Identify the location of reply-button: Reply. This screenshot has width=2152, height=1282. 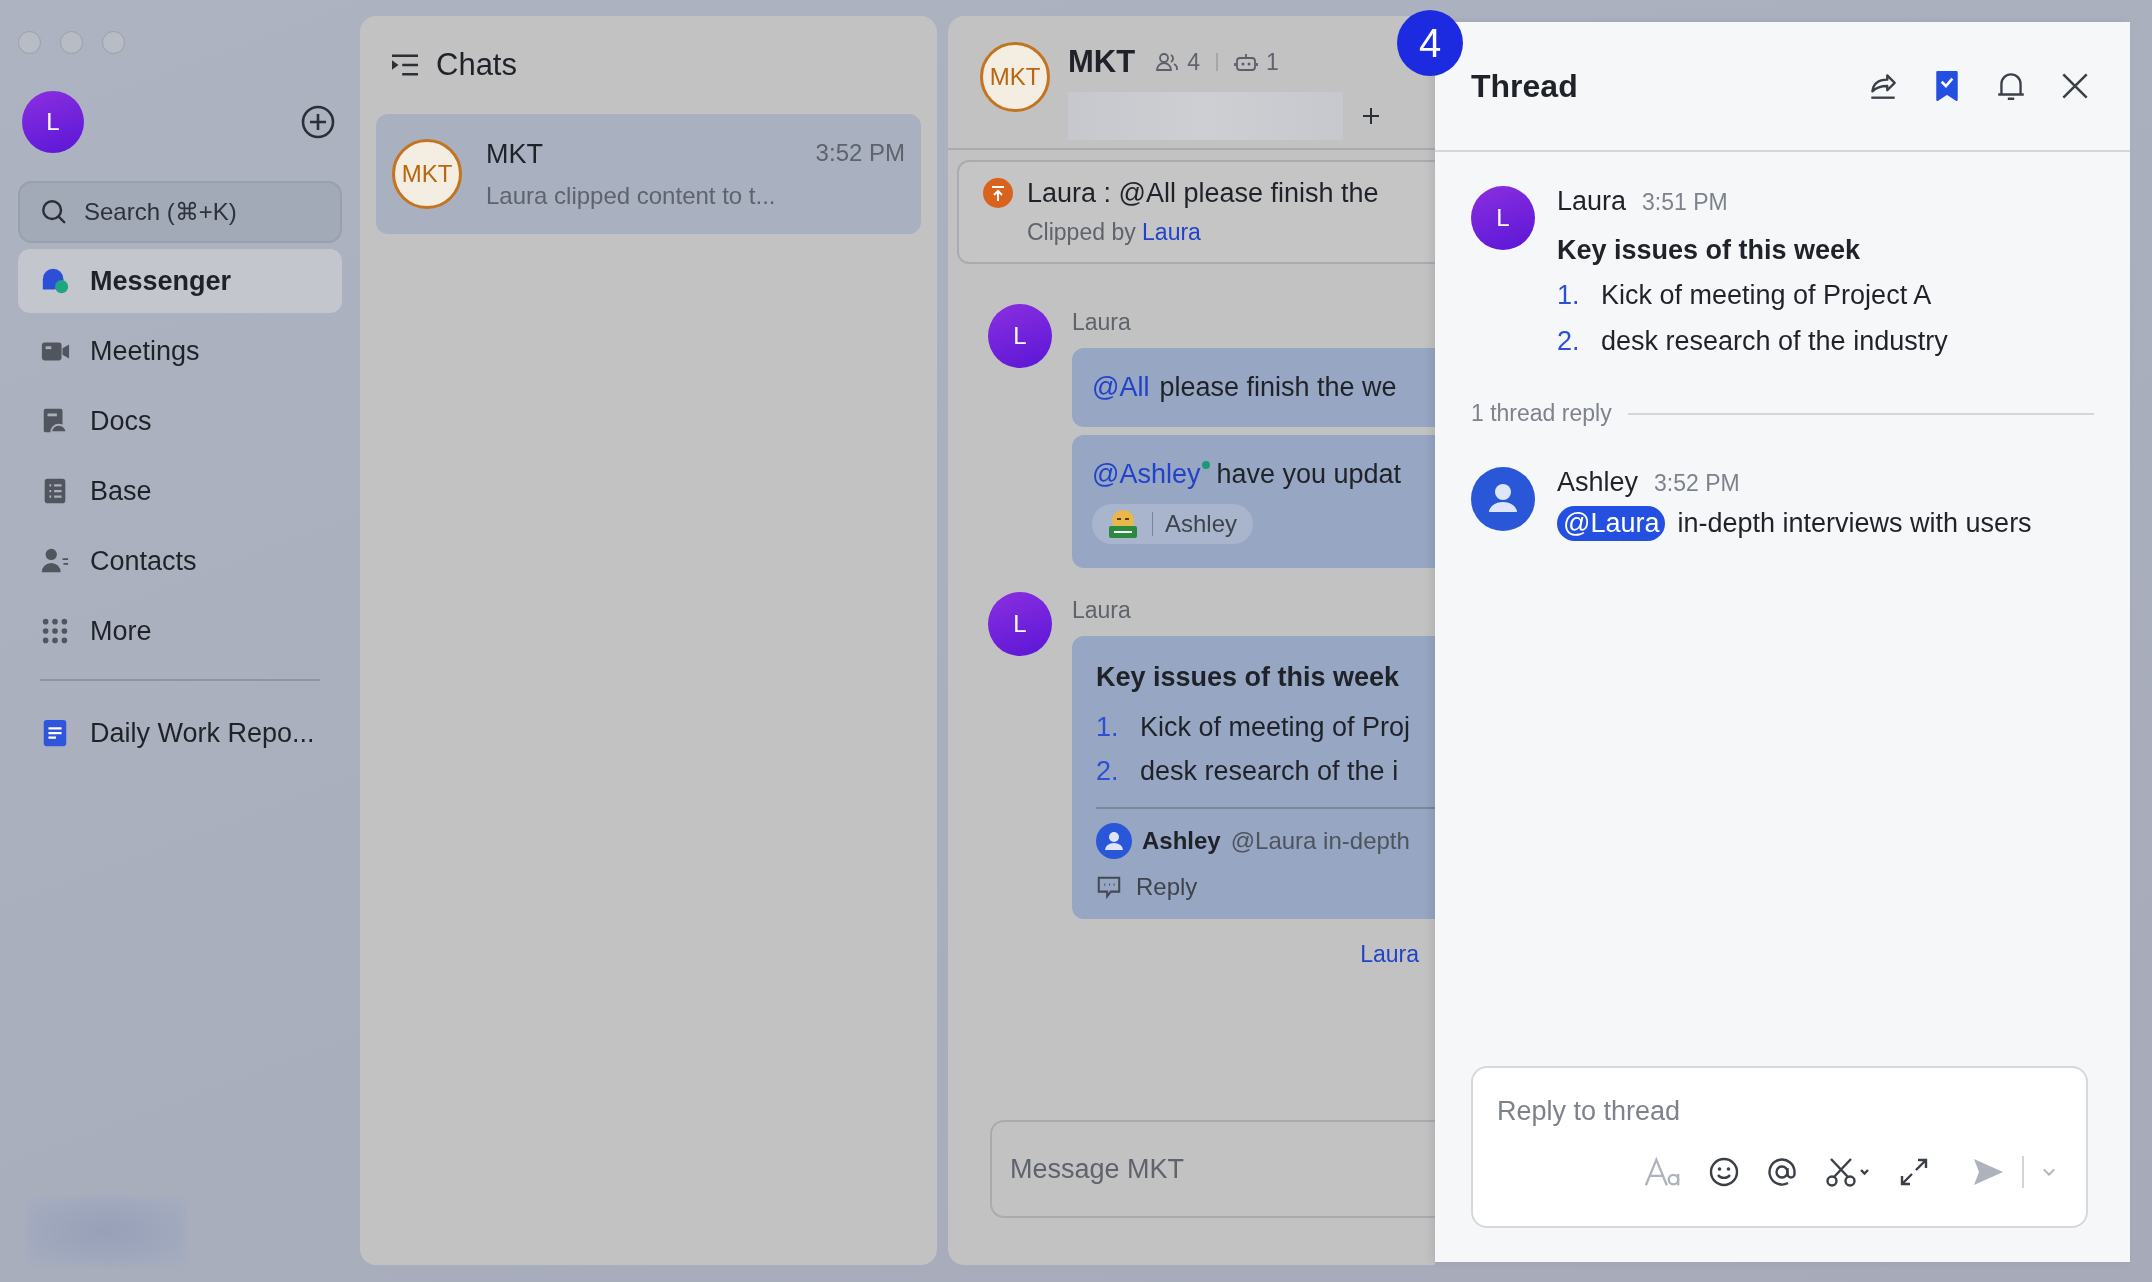
(1147, 887).